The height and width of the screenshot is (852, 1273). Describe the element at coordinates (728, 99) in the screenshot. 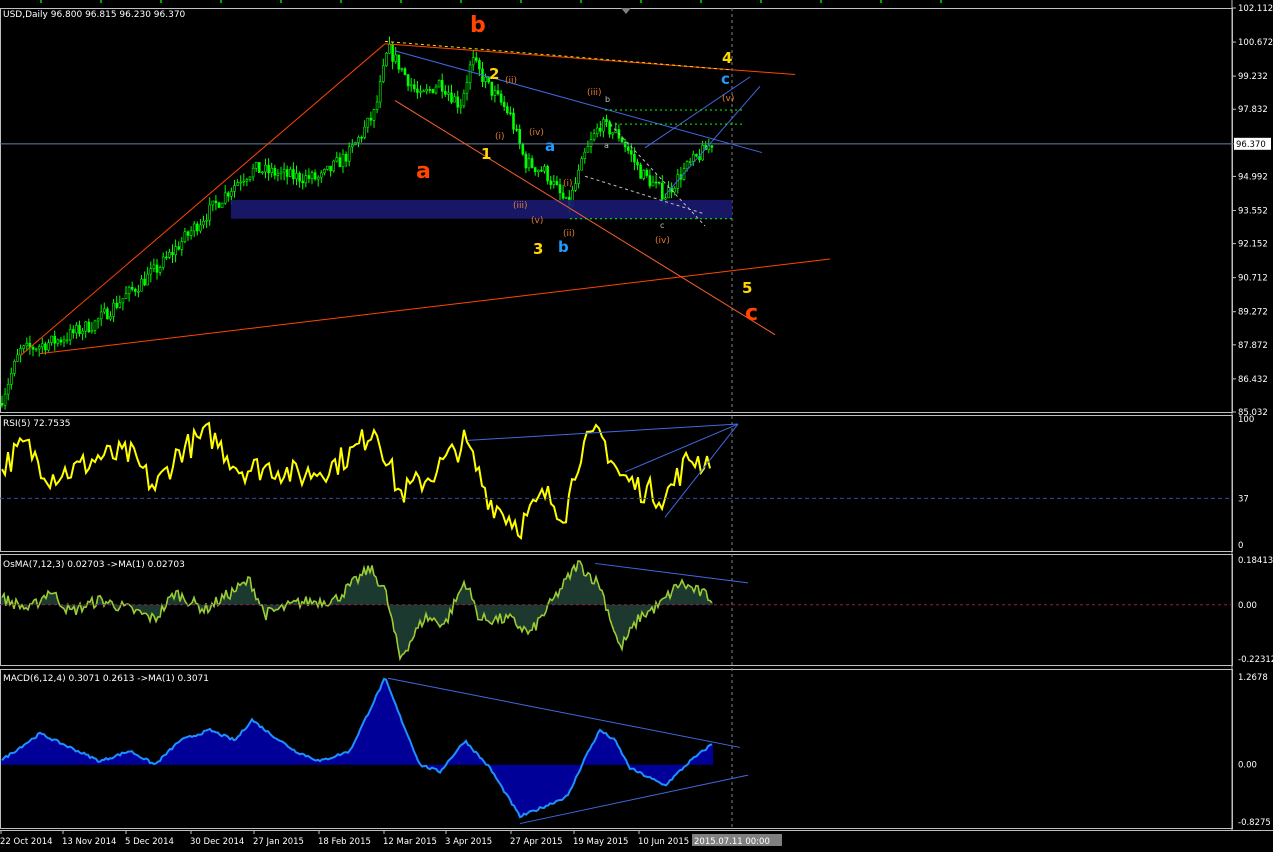

I see `wave-label-20: (v)` at that location.